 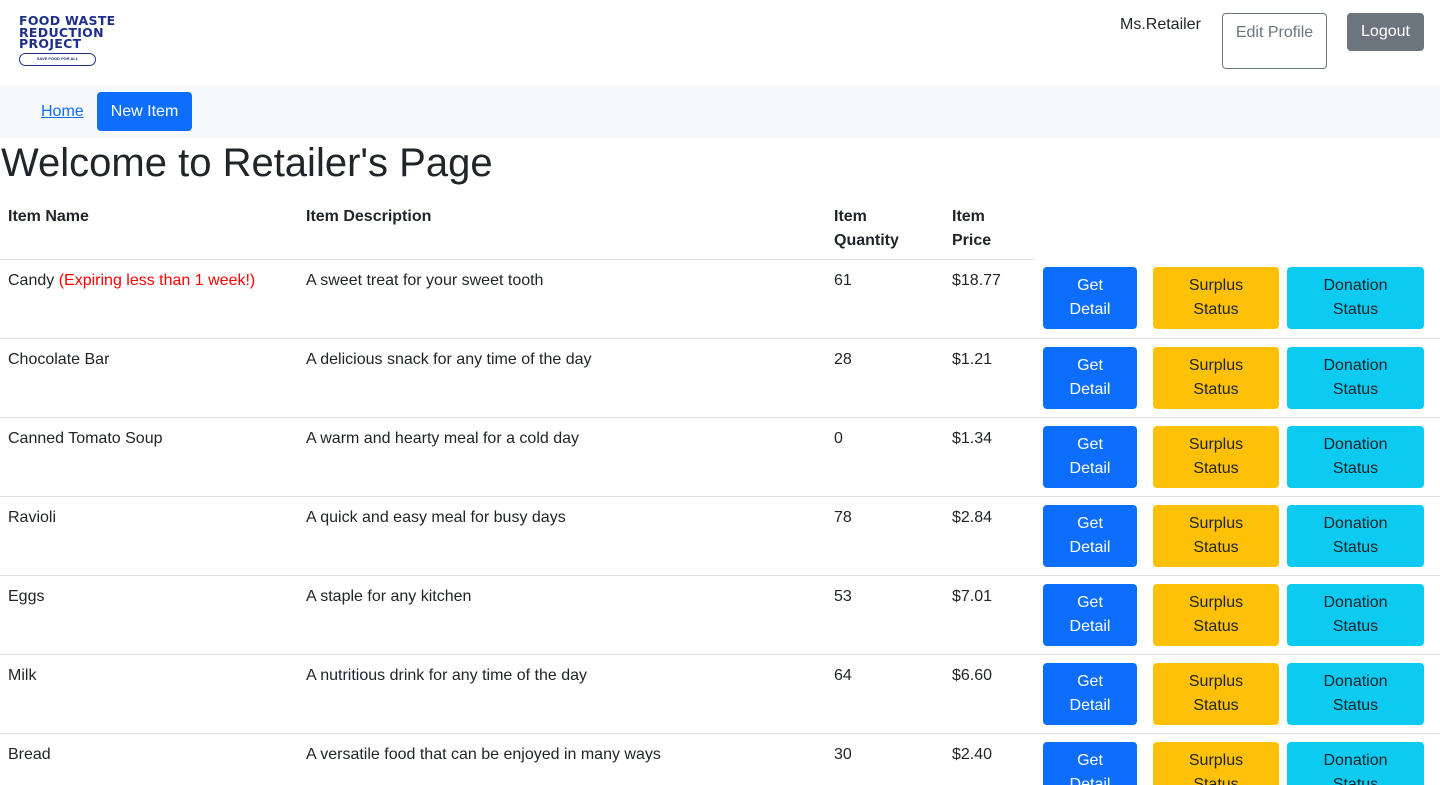 I want to click on navbar: Home New Item, so click(x=720, y=111).